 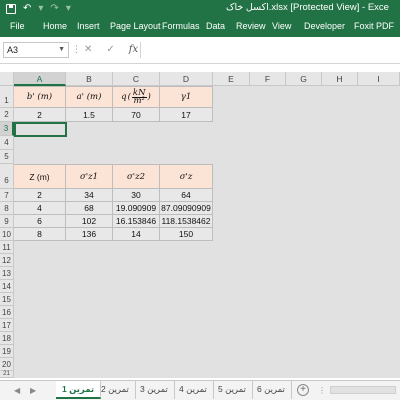 What do you see at coordinates (115, 390) in the screenshot?
I see `sheet-tab-2: تمرین 2` at bounding box center [115, 390].